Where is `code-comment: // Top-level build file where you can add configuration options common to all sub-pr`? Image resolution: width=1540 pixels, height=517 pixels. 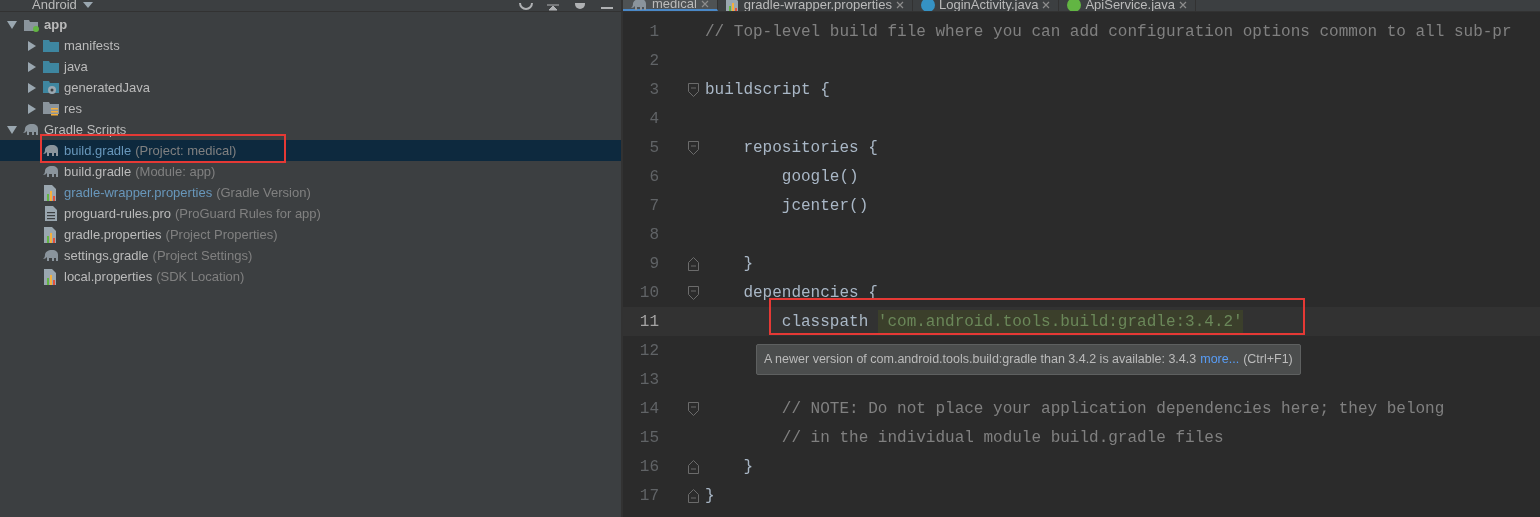
code-comment: // Top-level build file where you can add configuration options common to all sub-pr is located at coordinates (1108, 32).